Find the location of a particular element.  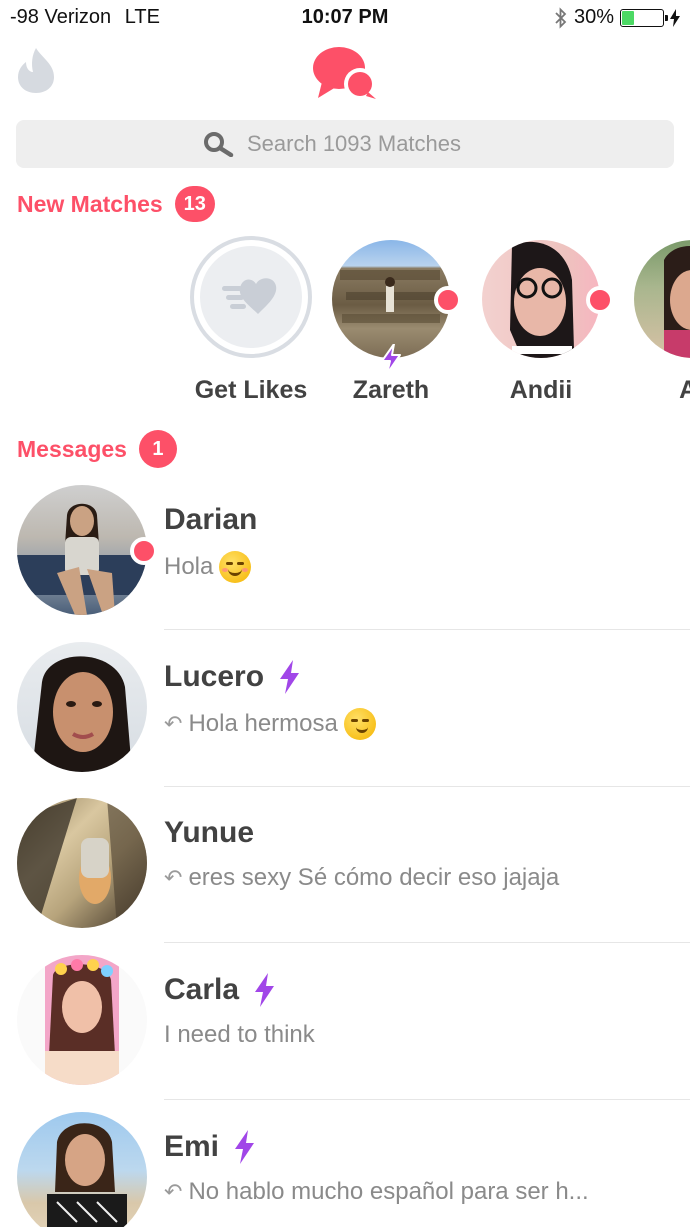

smirk-emoji-icon is located at coordinates (359, 724).